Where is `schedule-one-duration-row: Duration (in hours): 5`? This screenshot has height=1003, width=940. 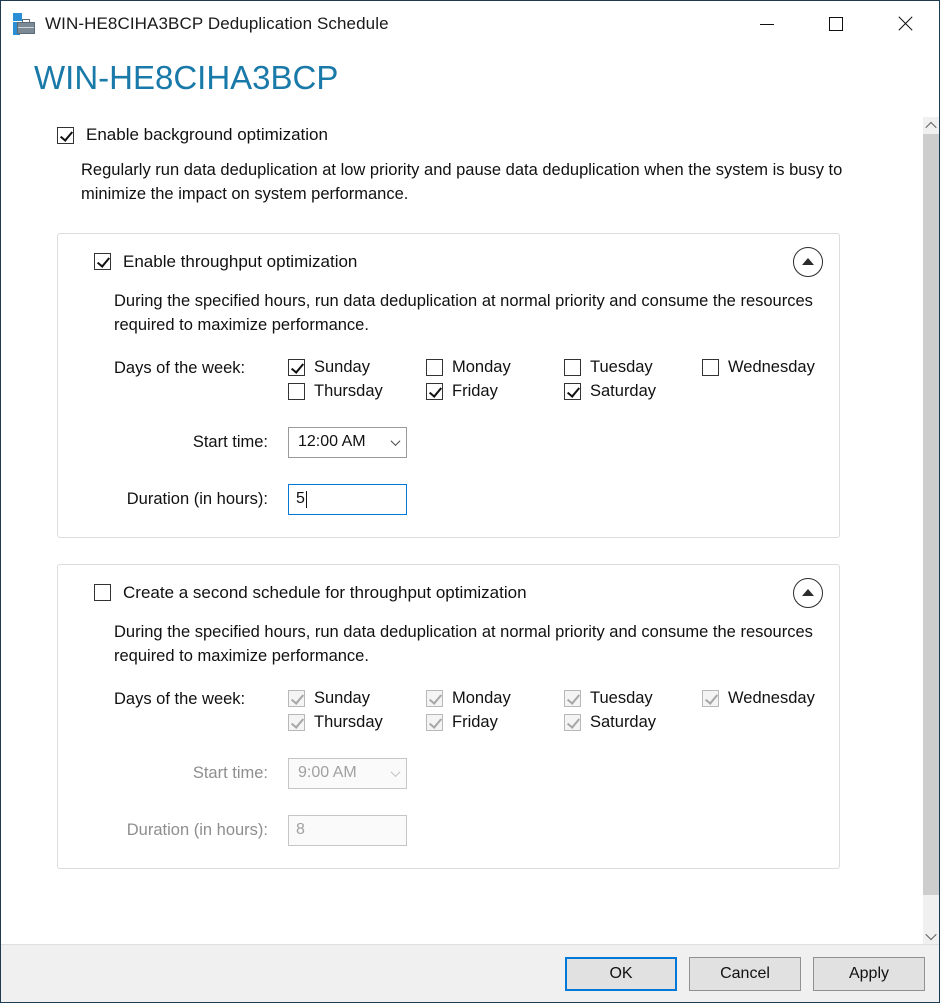 schedule-one-duration-row: Duration (in hours): 5 is located at coordinates (467, 499).